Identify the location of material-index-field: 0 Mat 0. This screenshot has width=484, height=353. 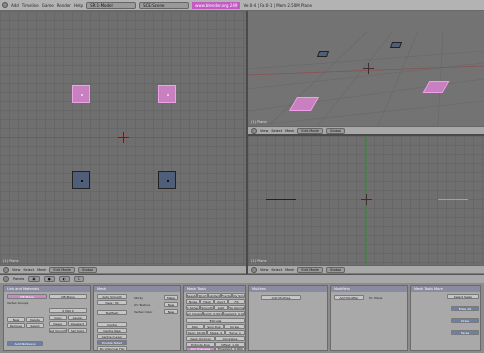
(68, 310).